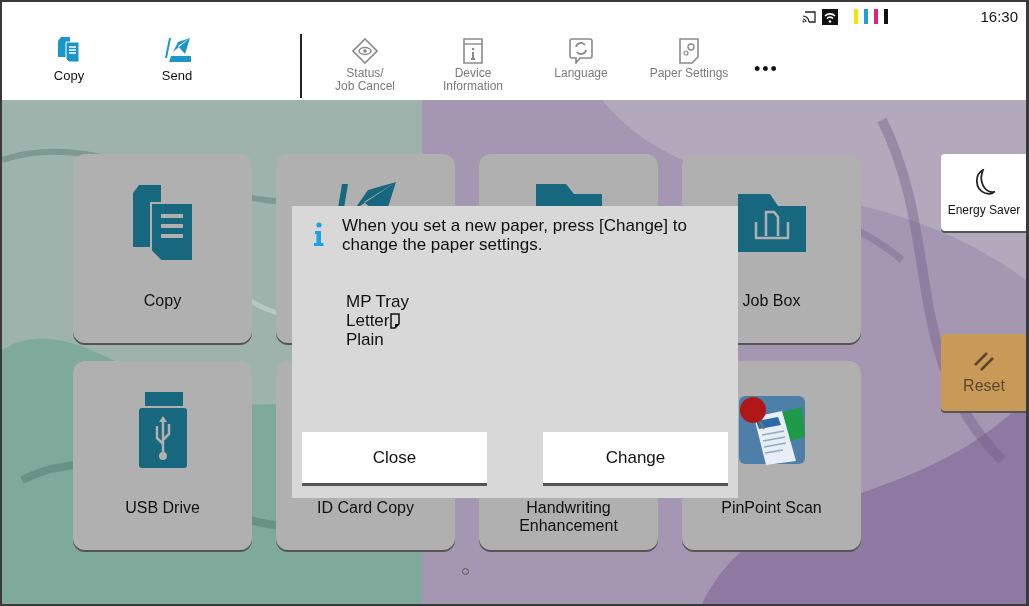 The image size is (1029, 606). What do you see at coordinates (162, 430) in the screenshot?
I see `usb-drive-icon` at bounding box center [162, 430].